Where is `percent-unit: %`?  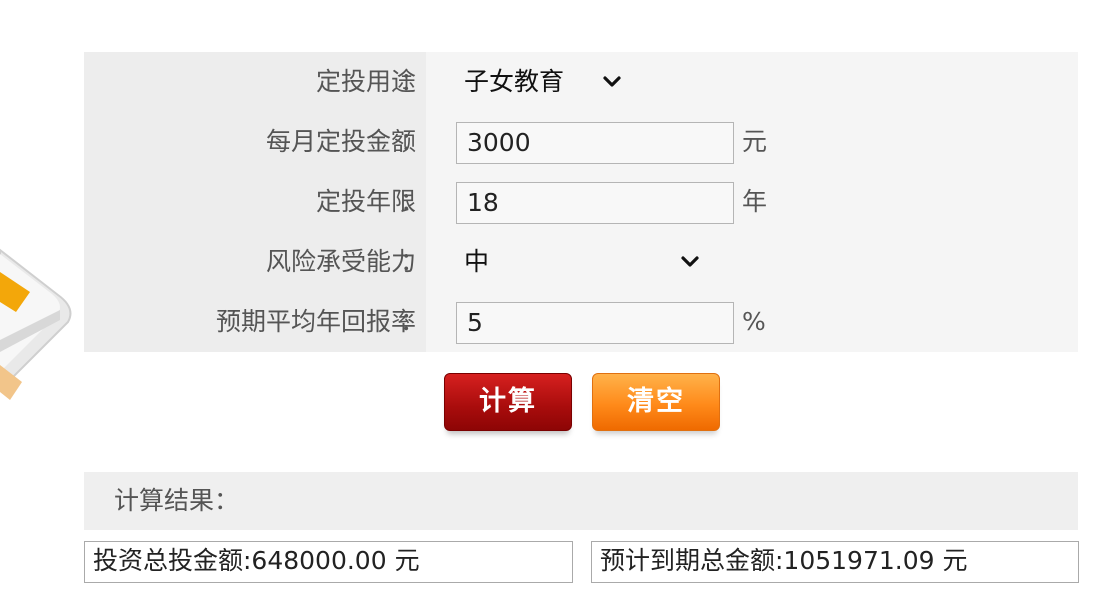 percent-unit: % is located at coordinates (754, 321).